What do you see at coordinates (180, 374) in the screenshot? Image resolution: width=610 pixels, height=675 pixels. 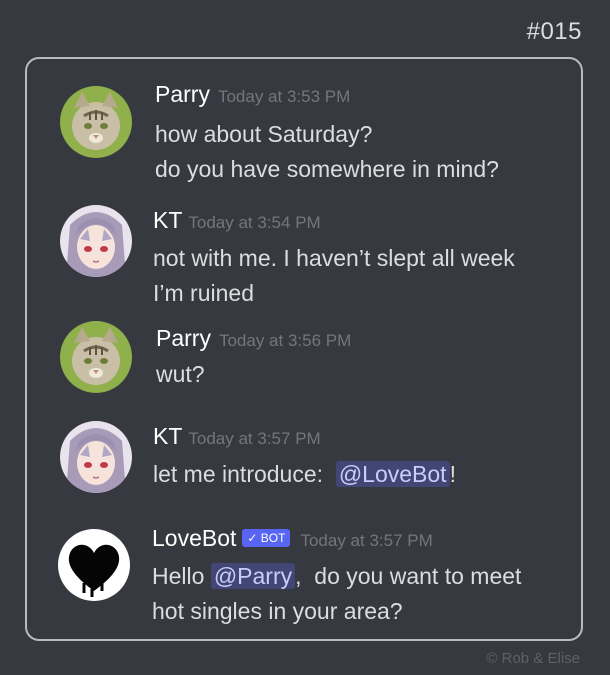 I see `message-line: wut?` at bounding box center [180, 374].